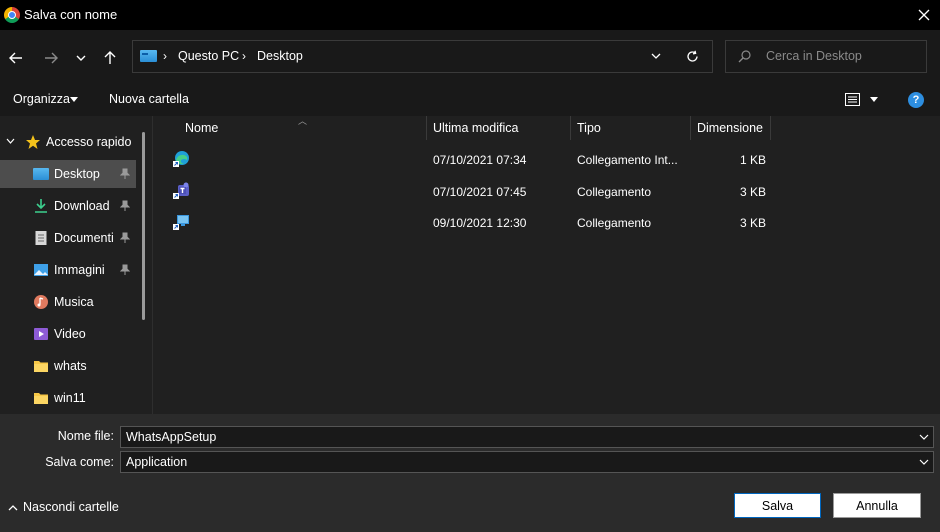 This screenshot has width=940, height=532. What do you see at coordinates (181, 159) in the screenshot?
I see `edge-shortcut-icon` at bounding box center [181, 159].